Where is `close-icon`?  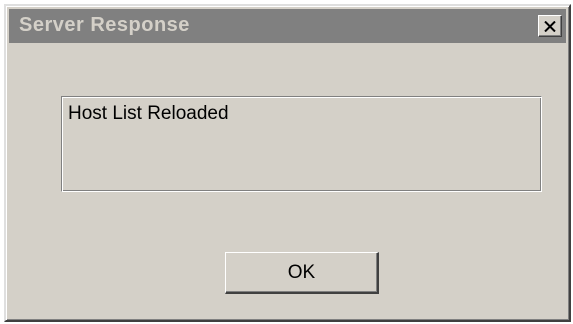
close-icon is located at coordinates (550, 26).